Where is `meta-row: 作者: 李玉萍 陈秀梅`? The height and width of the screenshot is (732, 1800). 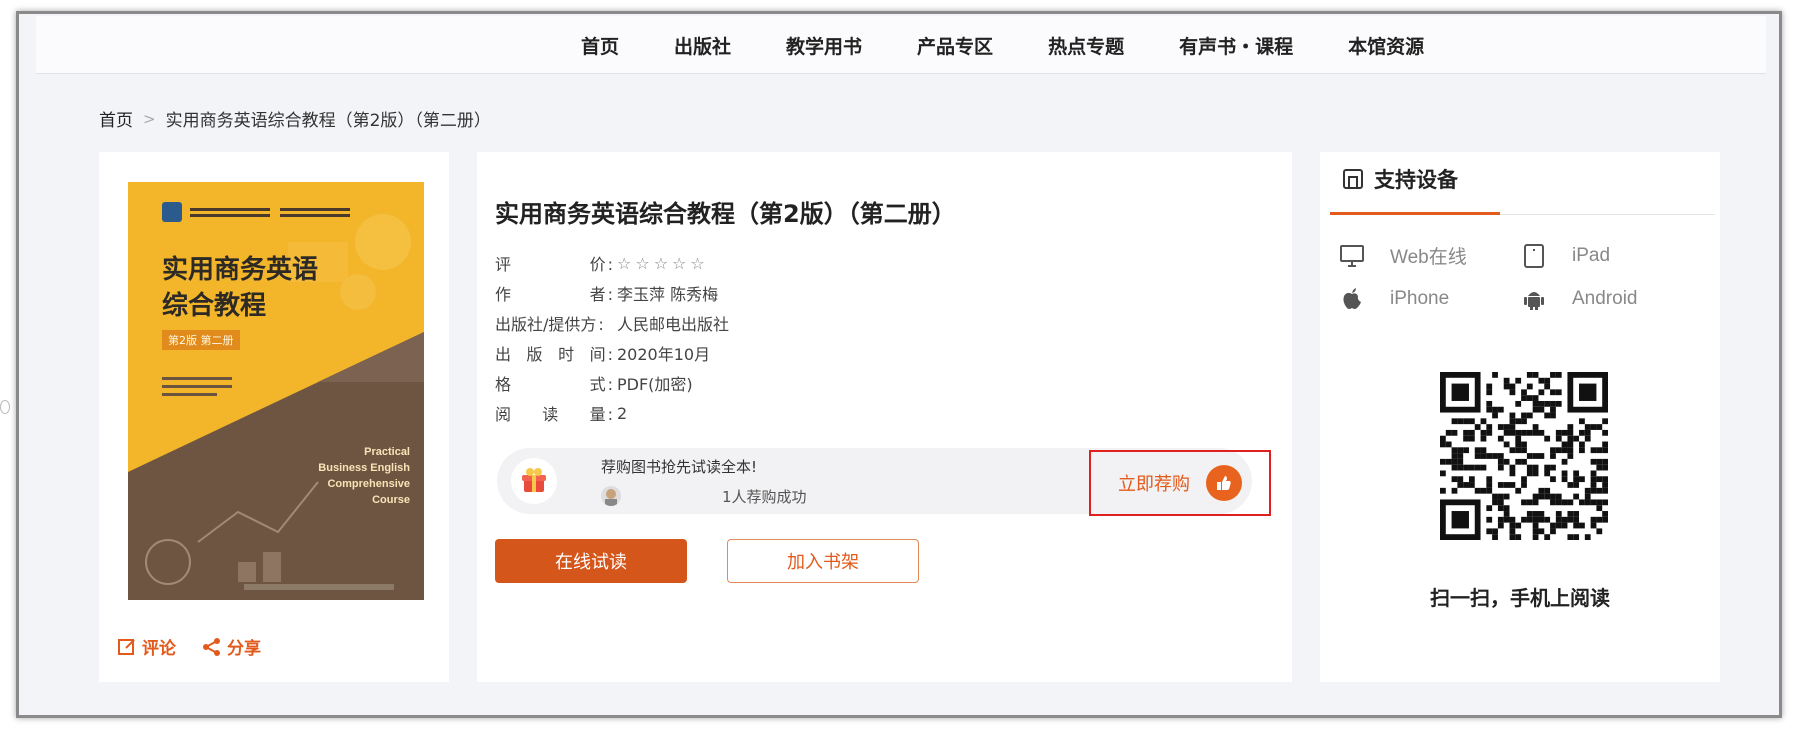 meta-row: 作者: 李玉萍 陈秀梅 is located at coordinates (612, 293).